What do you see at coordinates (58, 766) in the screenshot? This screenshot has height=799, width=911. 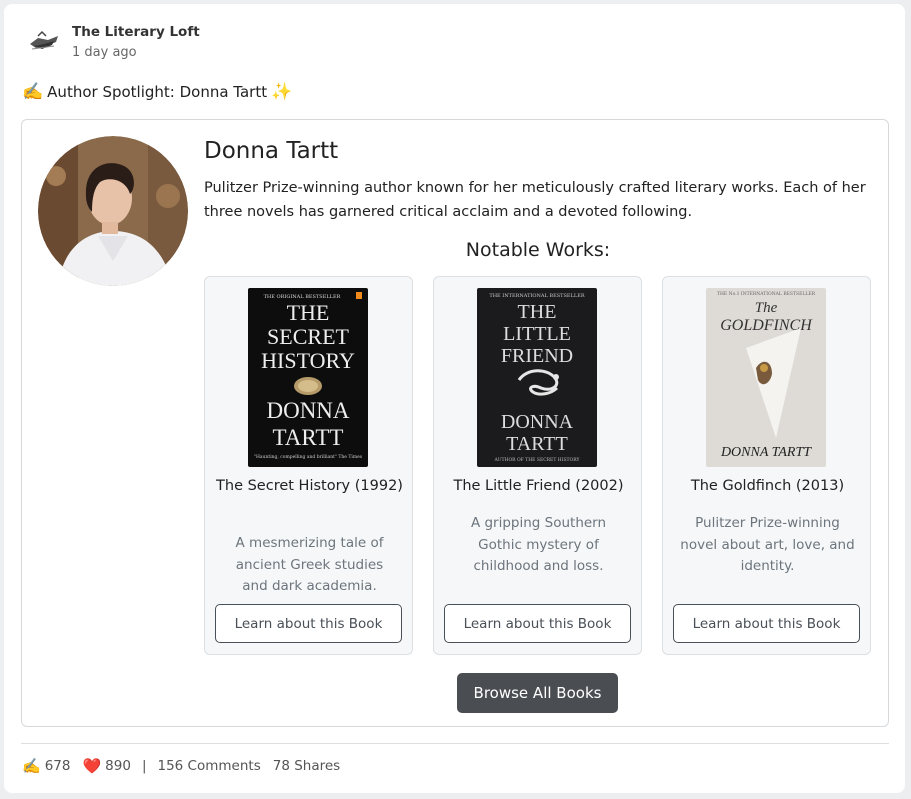 I see `reaction-count: 678` at bounding box center [58, 766].